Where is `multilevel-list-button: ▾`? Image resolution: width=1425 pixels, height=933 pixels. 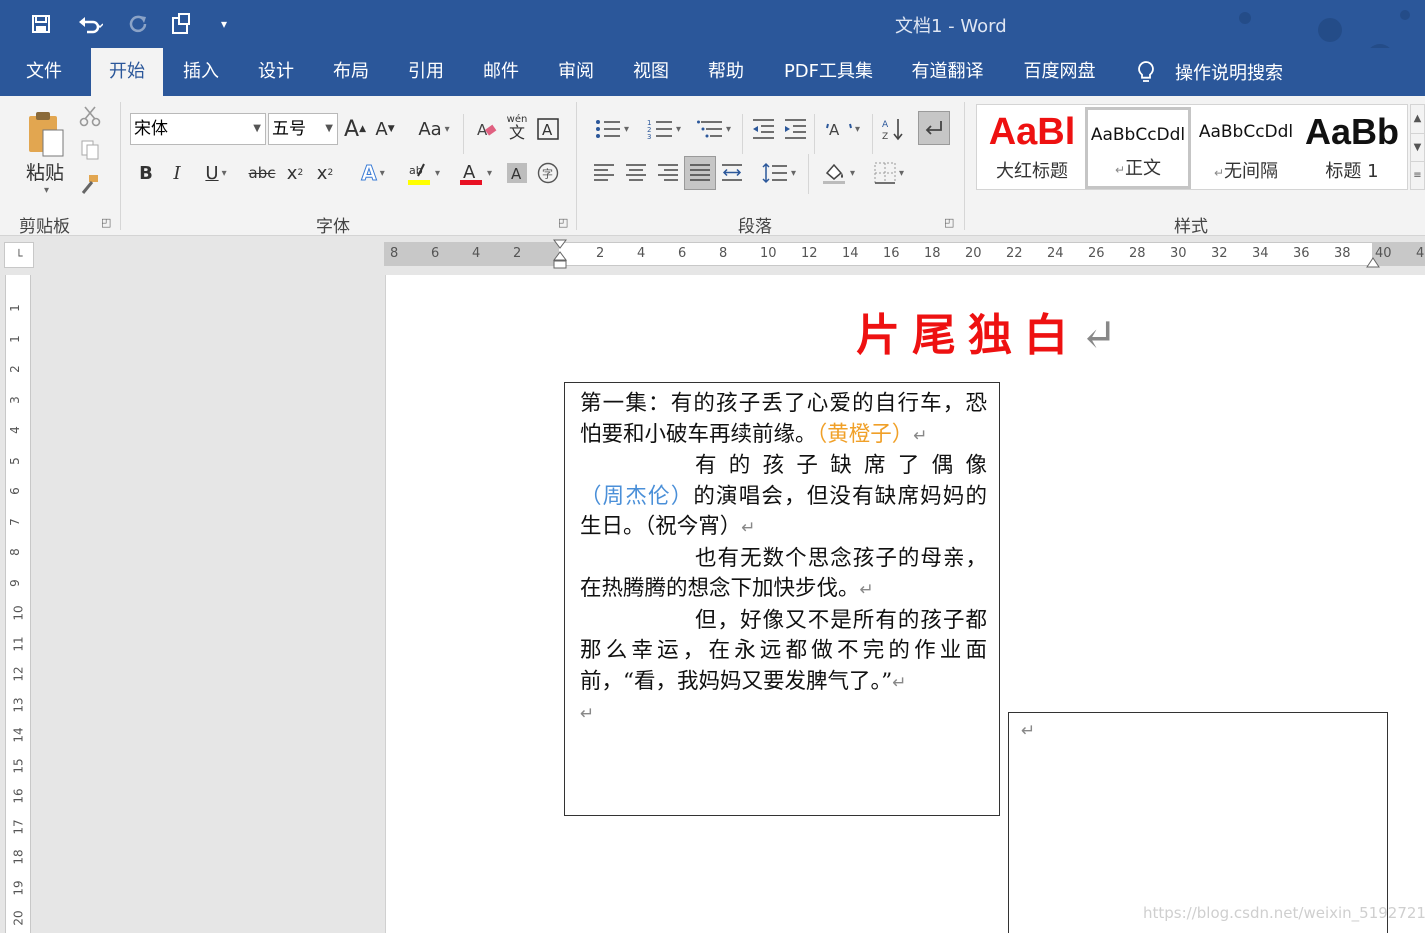 multilevel-list-button: ▾ is located at coordinates (714, 129).